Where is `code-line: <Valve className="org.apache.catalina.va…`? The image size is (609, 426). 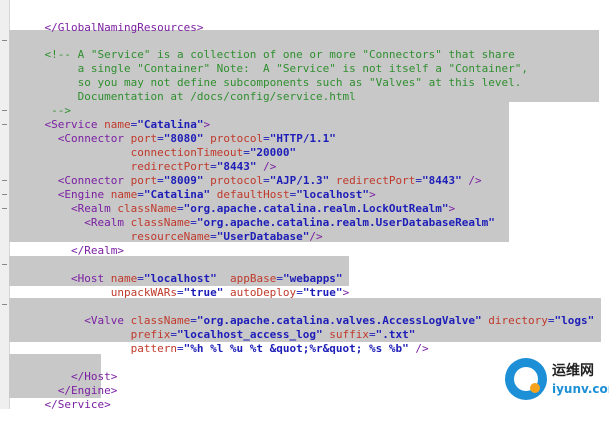 code-line: <Valve className="org.apache.catalina.va… is located at coordinates (306, 313).